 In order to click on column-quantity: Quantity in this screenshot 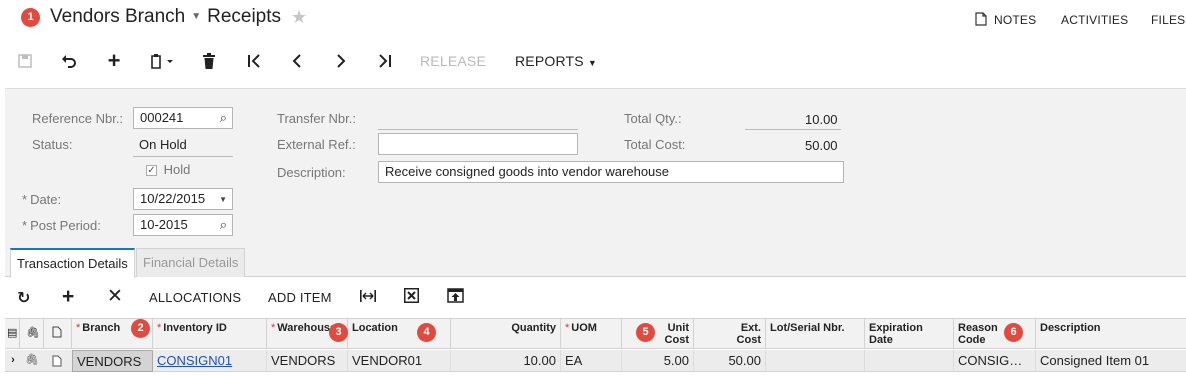, I will do `click(506, 334)`.